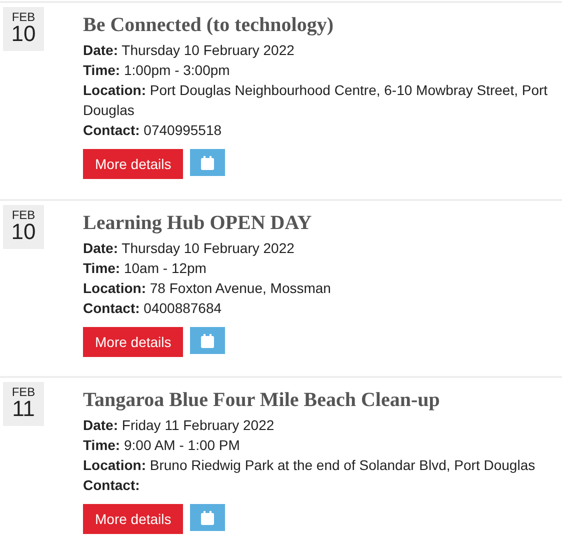 The image size is (562, 558). What do you see at coordinates (262, 400) in the screenshot?
I see `event-title: Tangaroa Blue Four Mile Beach Clean-up` at bounding box center [262, 400].